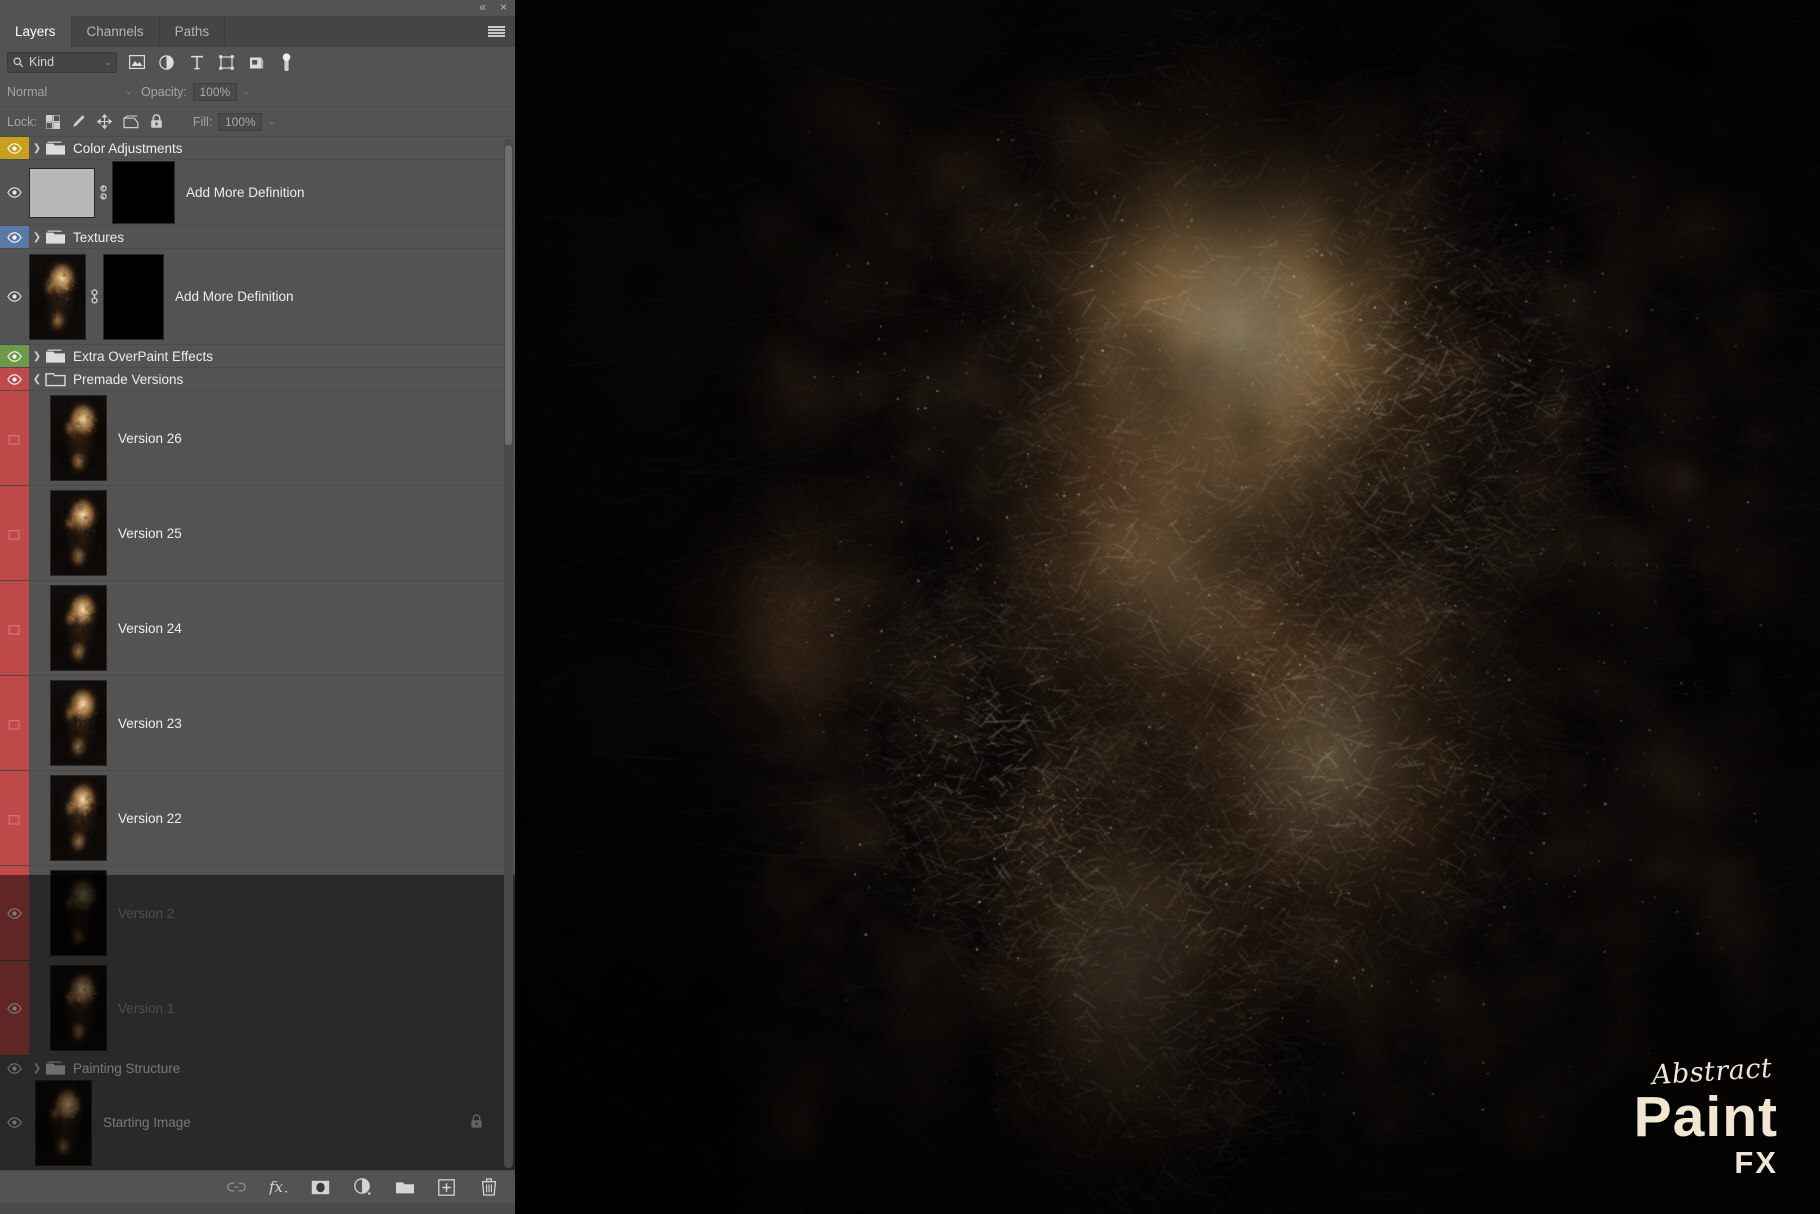  What do you see at coordinates (286, 62) in the screenshot?
I see `filter-toggle-switch-icon` at bounding box center [286, 62].